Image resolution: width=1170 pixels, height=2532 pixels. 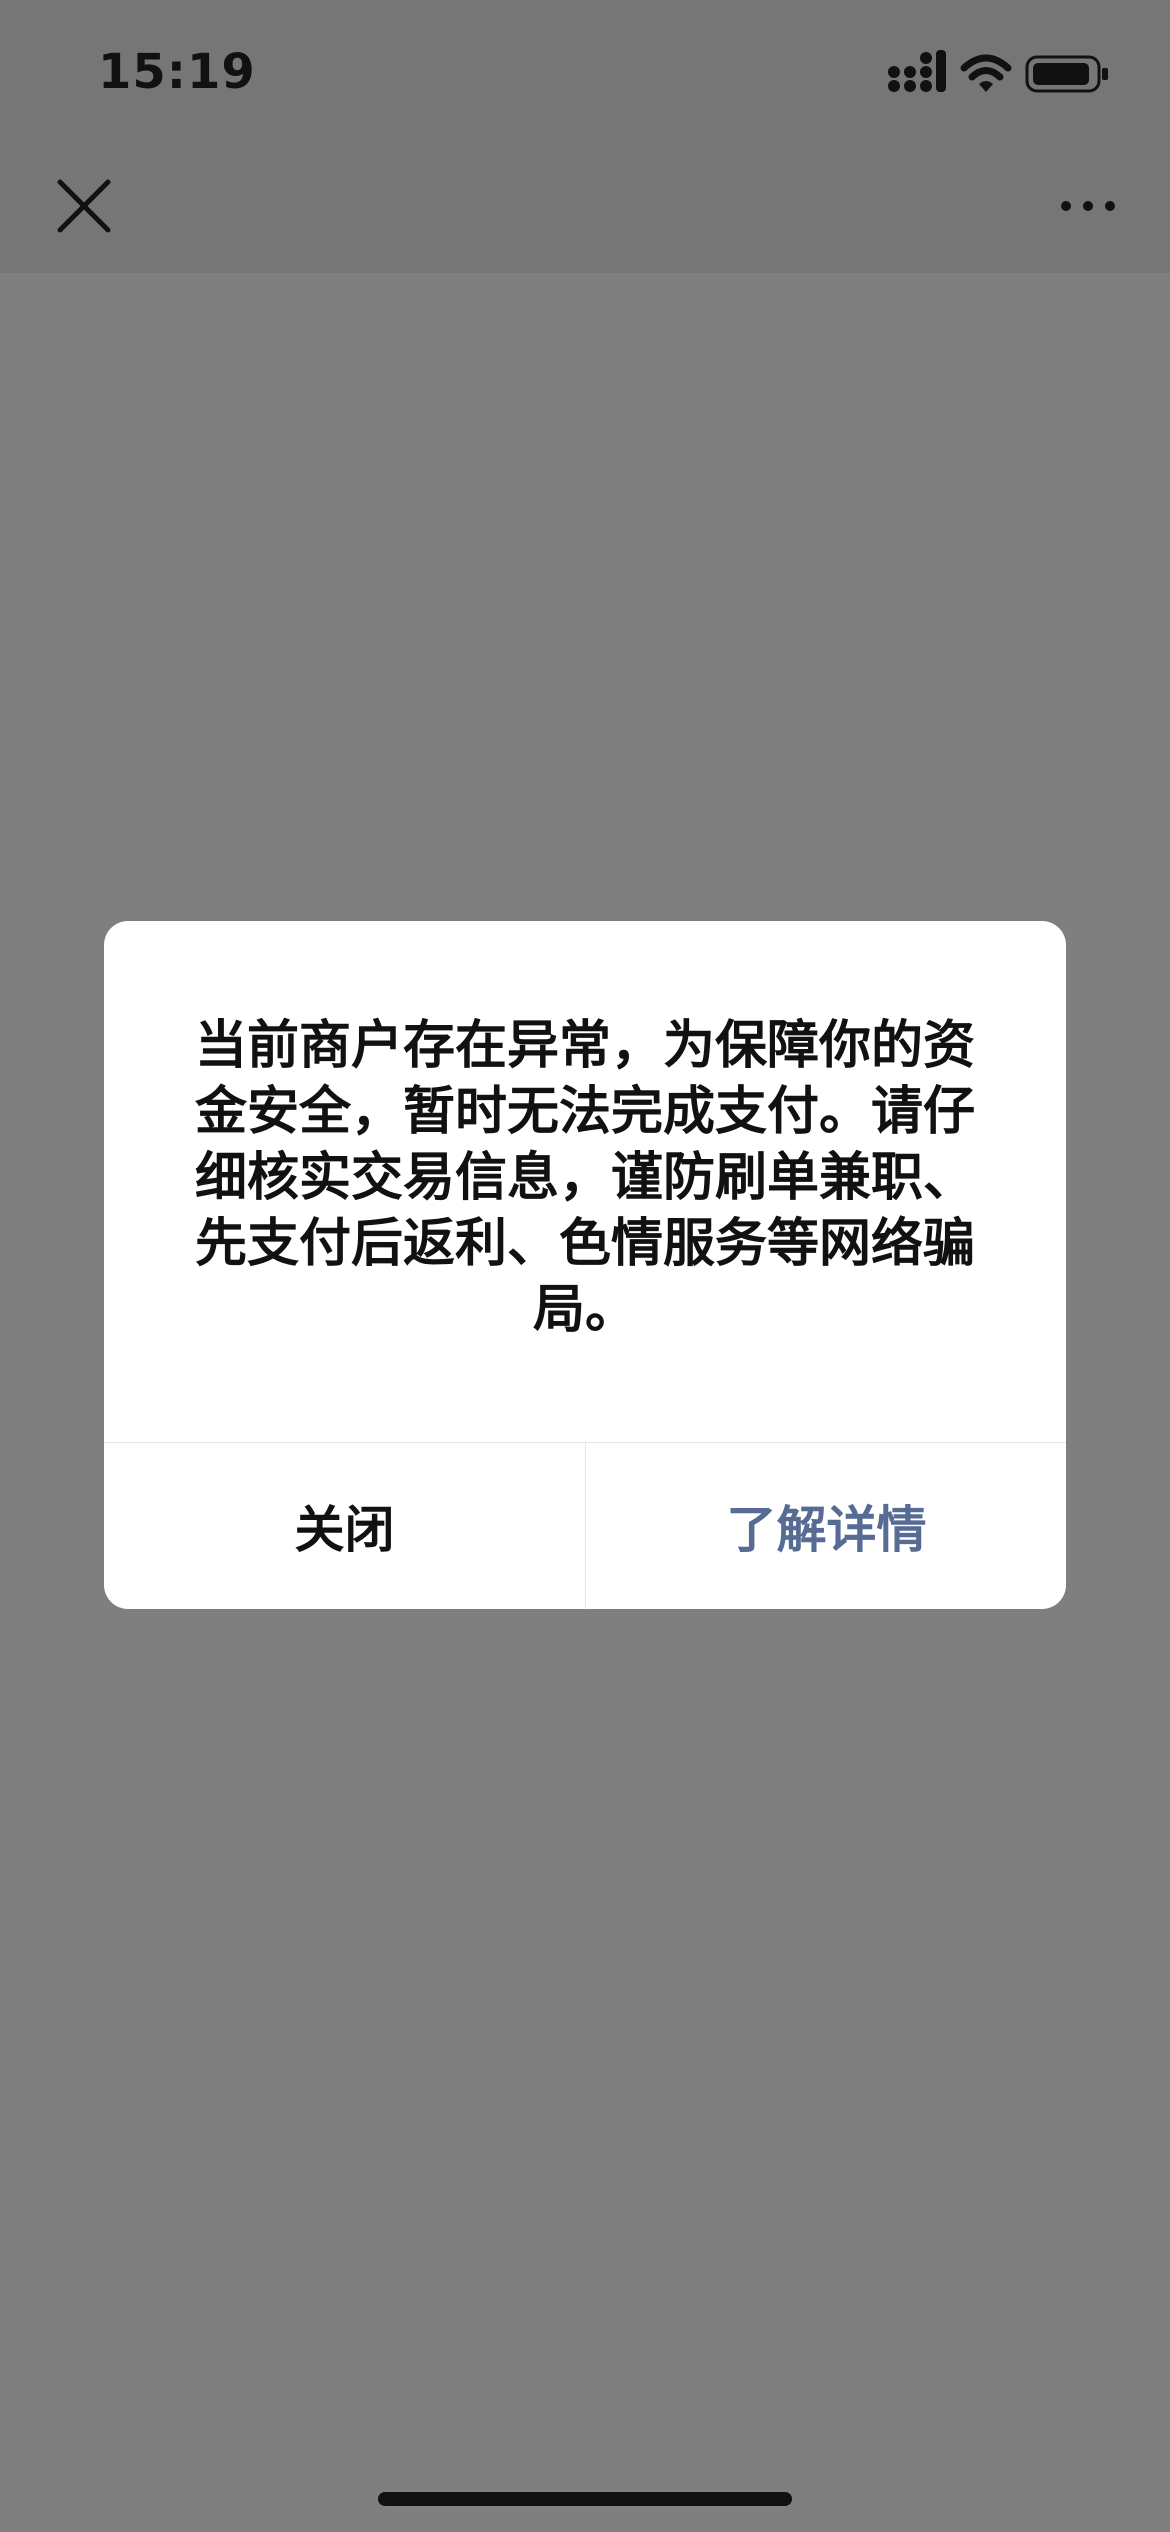 I want to click on learn-more-button: 了解详情, so click(x=826, y=1526).